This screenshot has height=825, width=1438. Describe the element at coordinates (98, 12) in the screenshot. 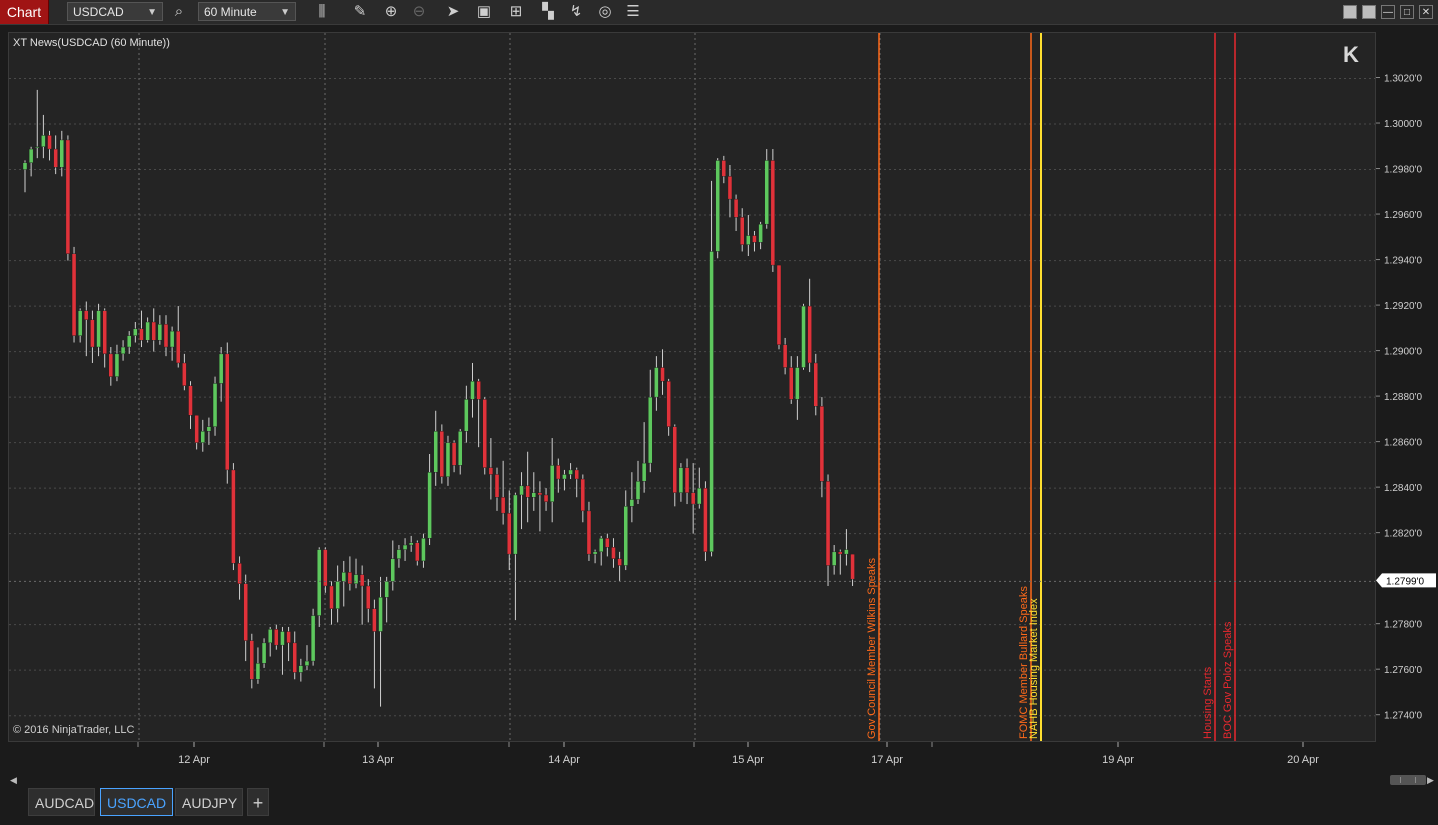

I see `instrument-value: USDCAD` at that location.